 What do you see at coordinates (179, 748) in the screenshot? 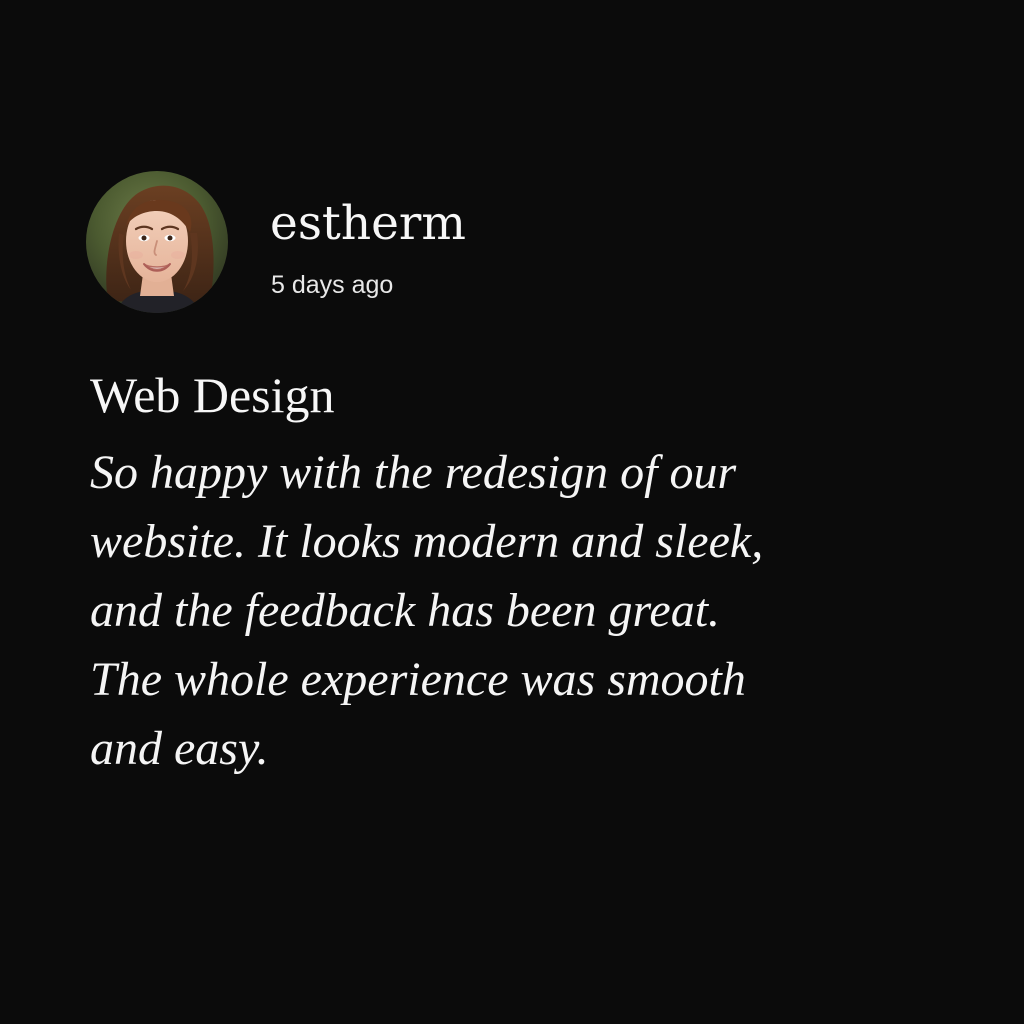
I see `post-body-line: and easy.` at bounding box center [179, 748].